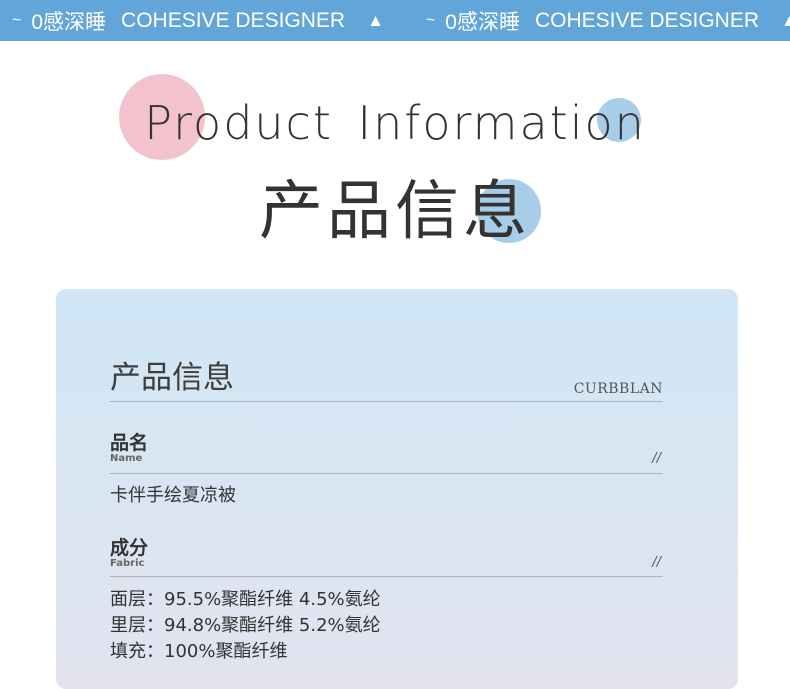 The image size is (790, 689). I want to click on fabric-filling-value: 填充：100%聚酯纤维, so click(199, 651).